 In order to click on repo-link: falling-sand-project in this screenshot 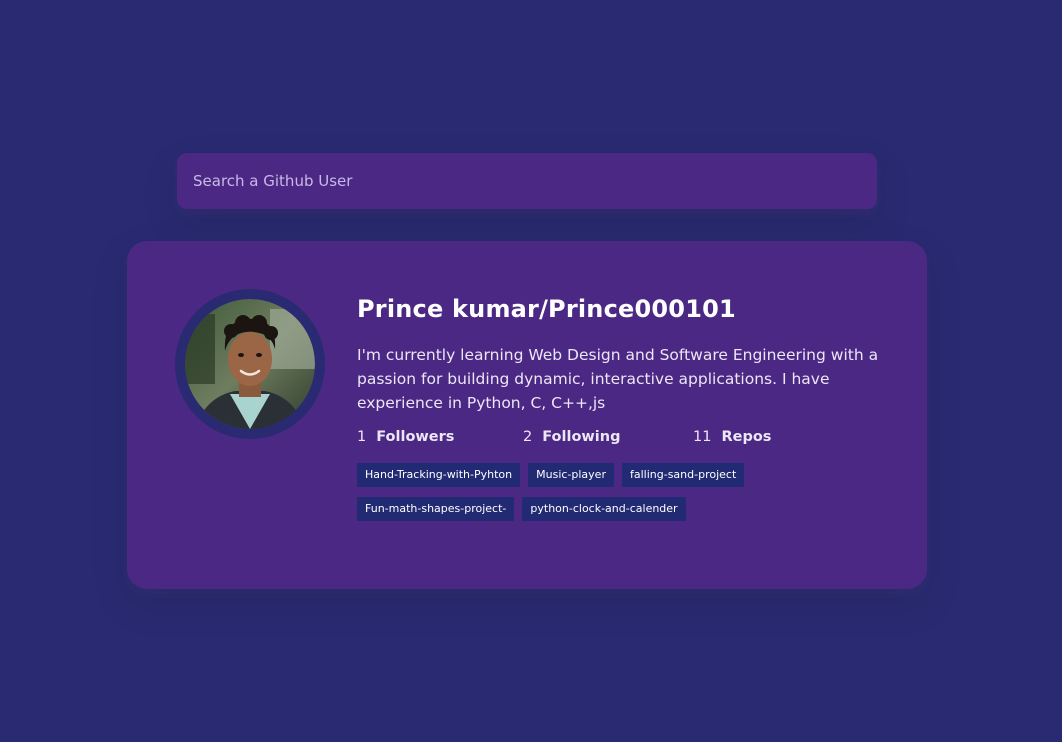, I will do `click(683, 475)`.